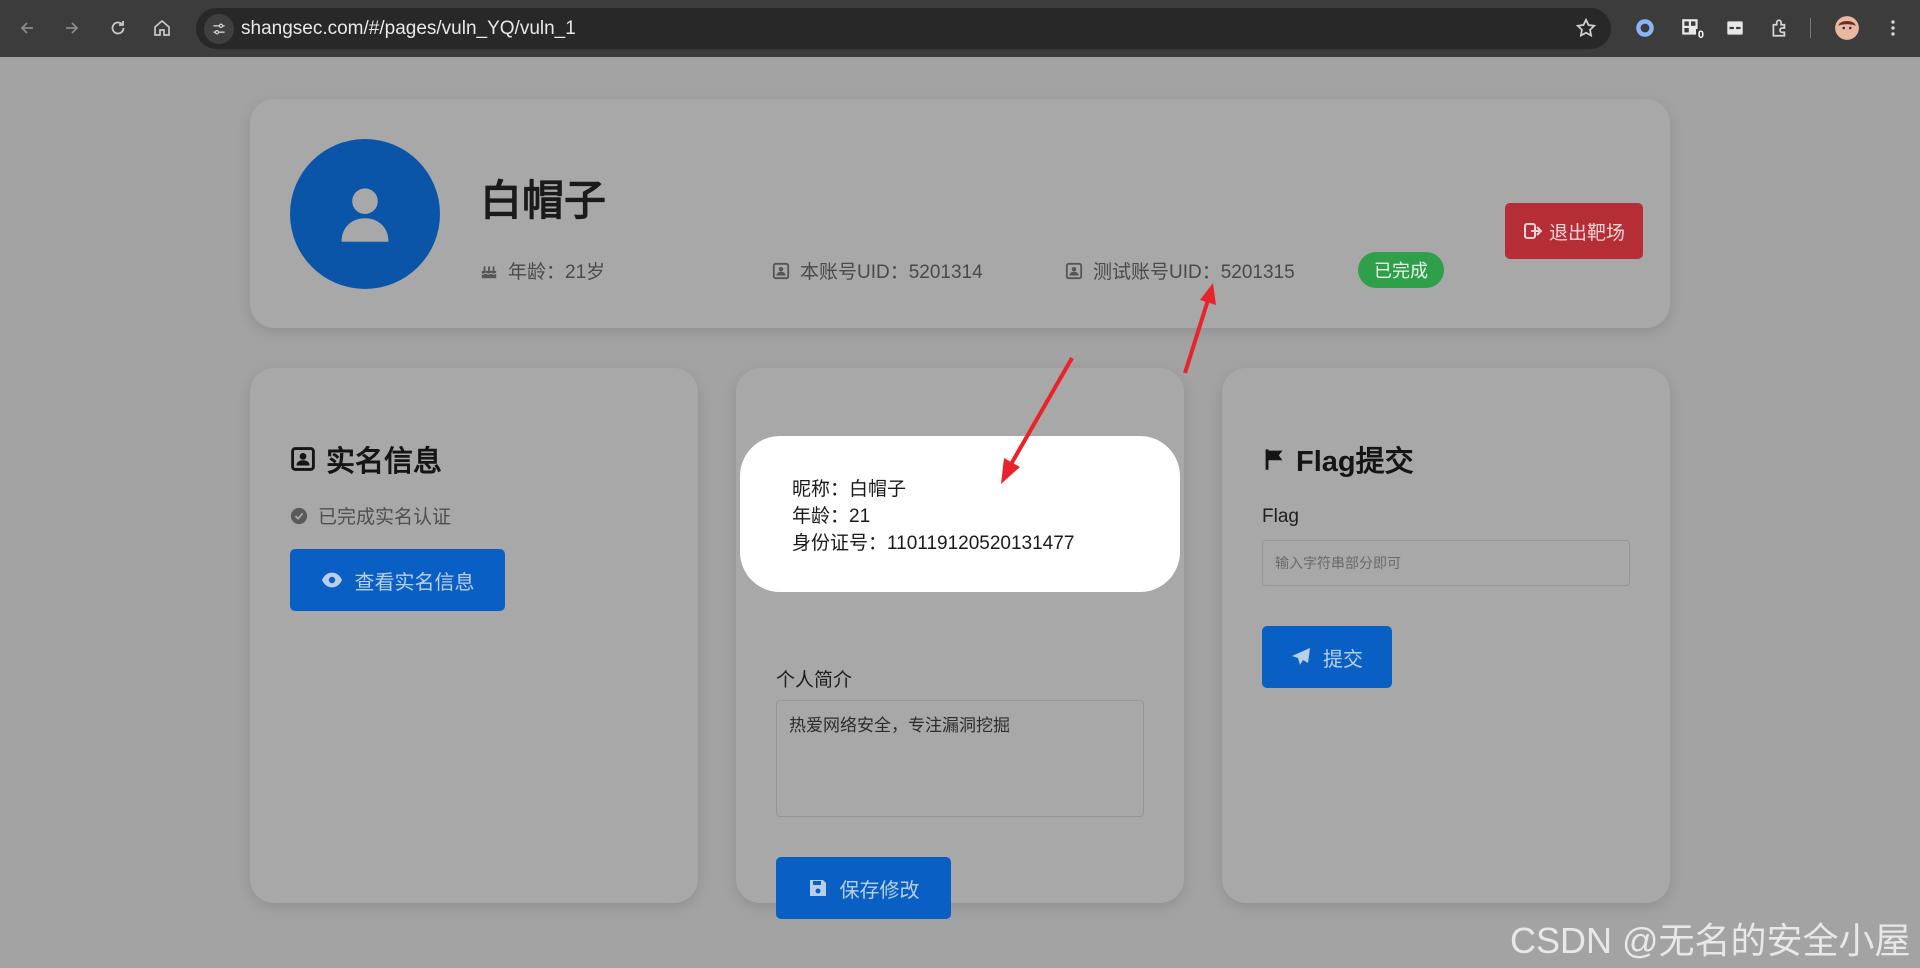 The image size is (1920, 968). Describe the element at coordinates (933, 543) in the screenshot. I see `popup-id-number: 身份证号：110119120520131477` at that location.